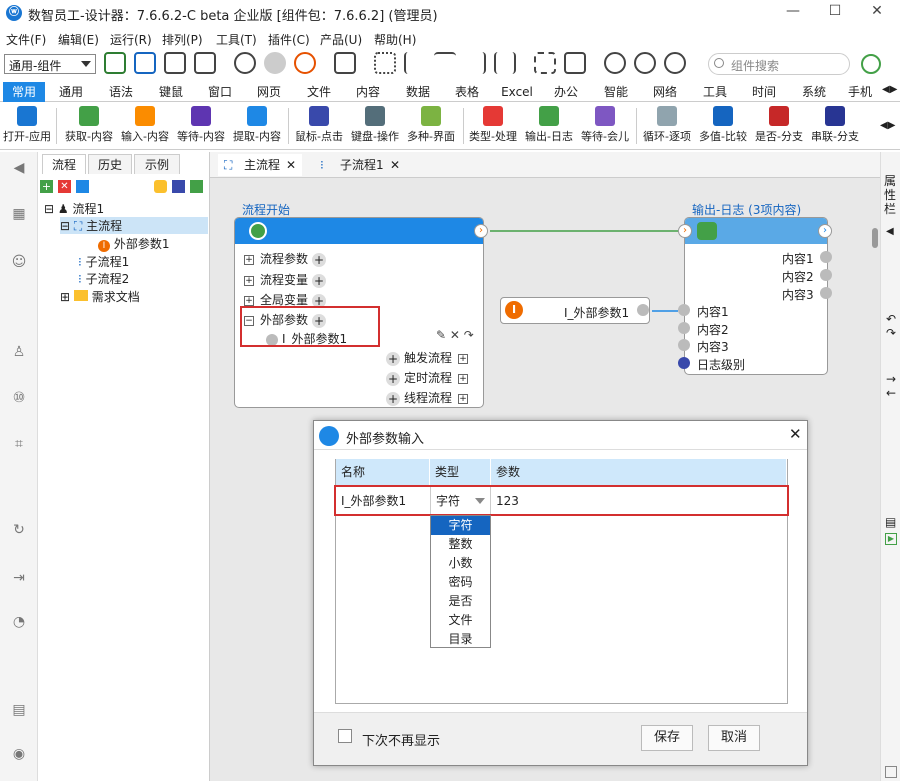 The width and height of the screenshot is (900, 781). Describe the element at coordinates (891, 772) in the screenshot. I see `box-icon` at that location.